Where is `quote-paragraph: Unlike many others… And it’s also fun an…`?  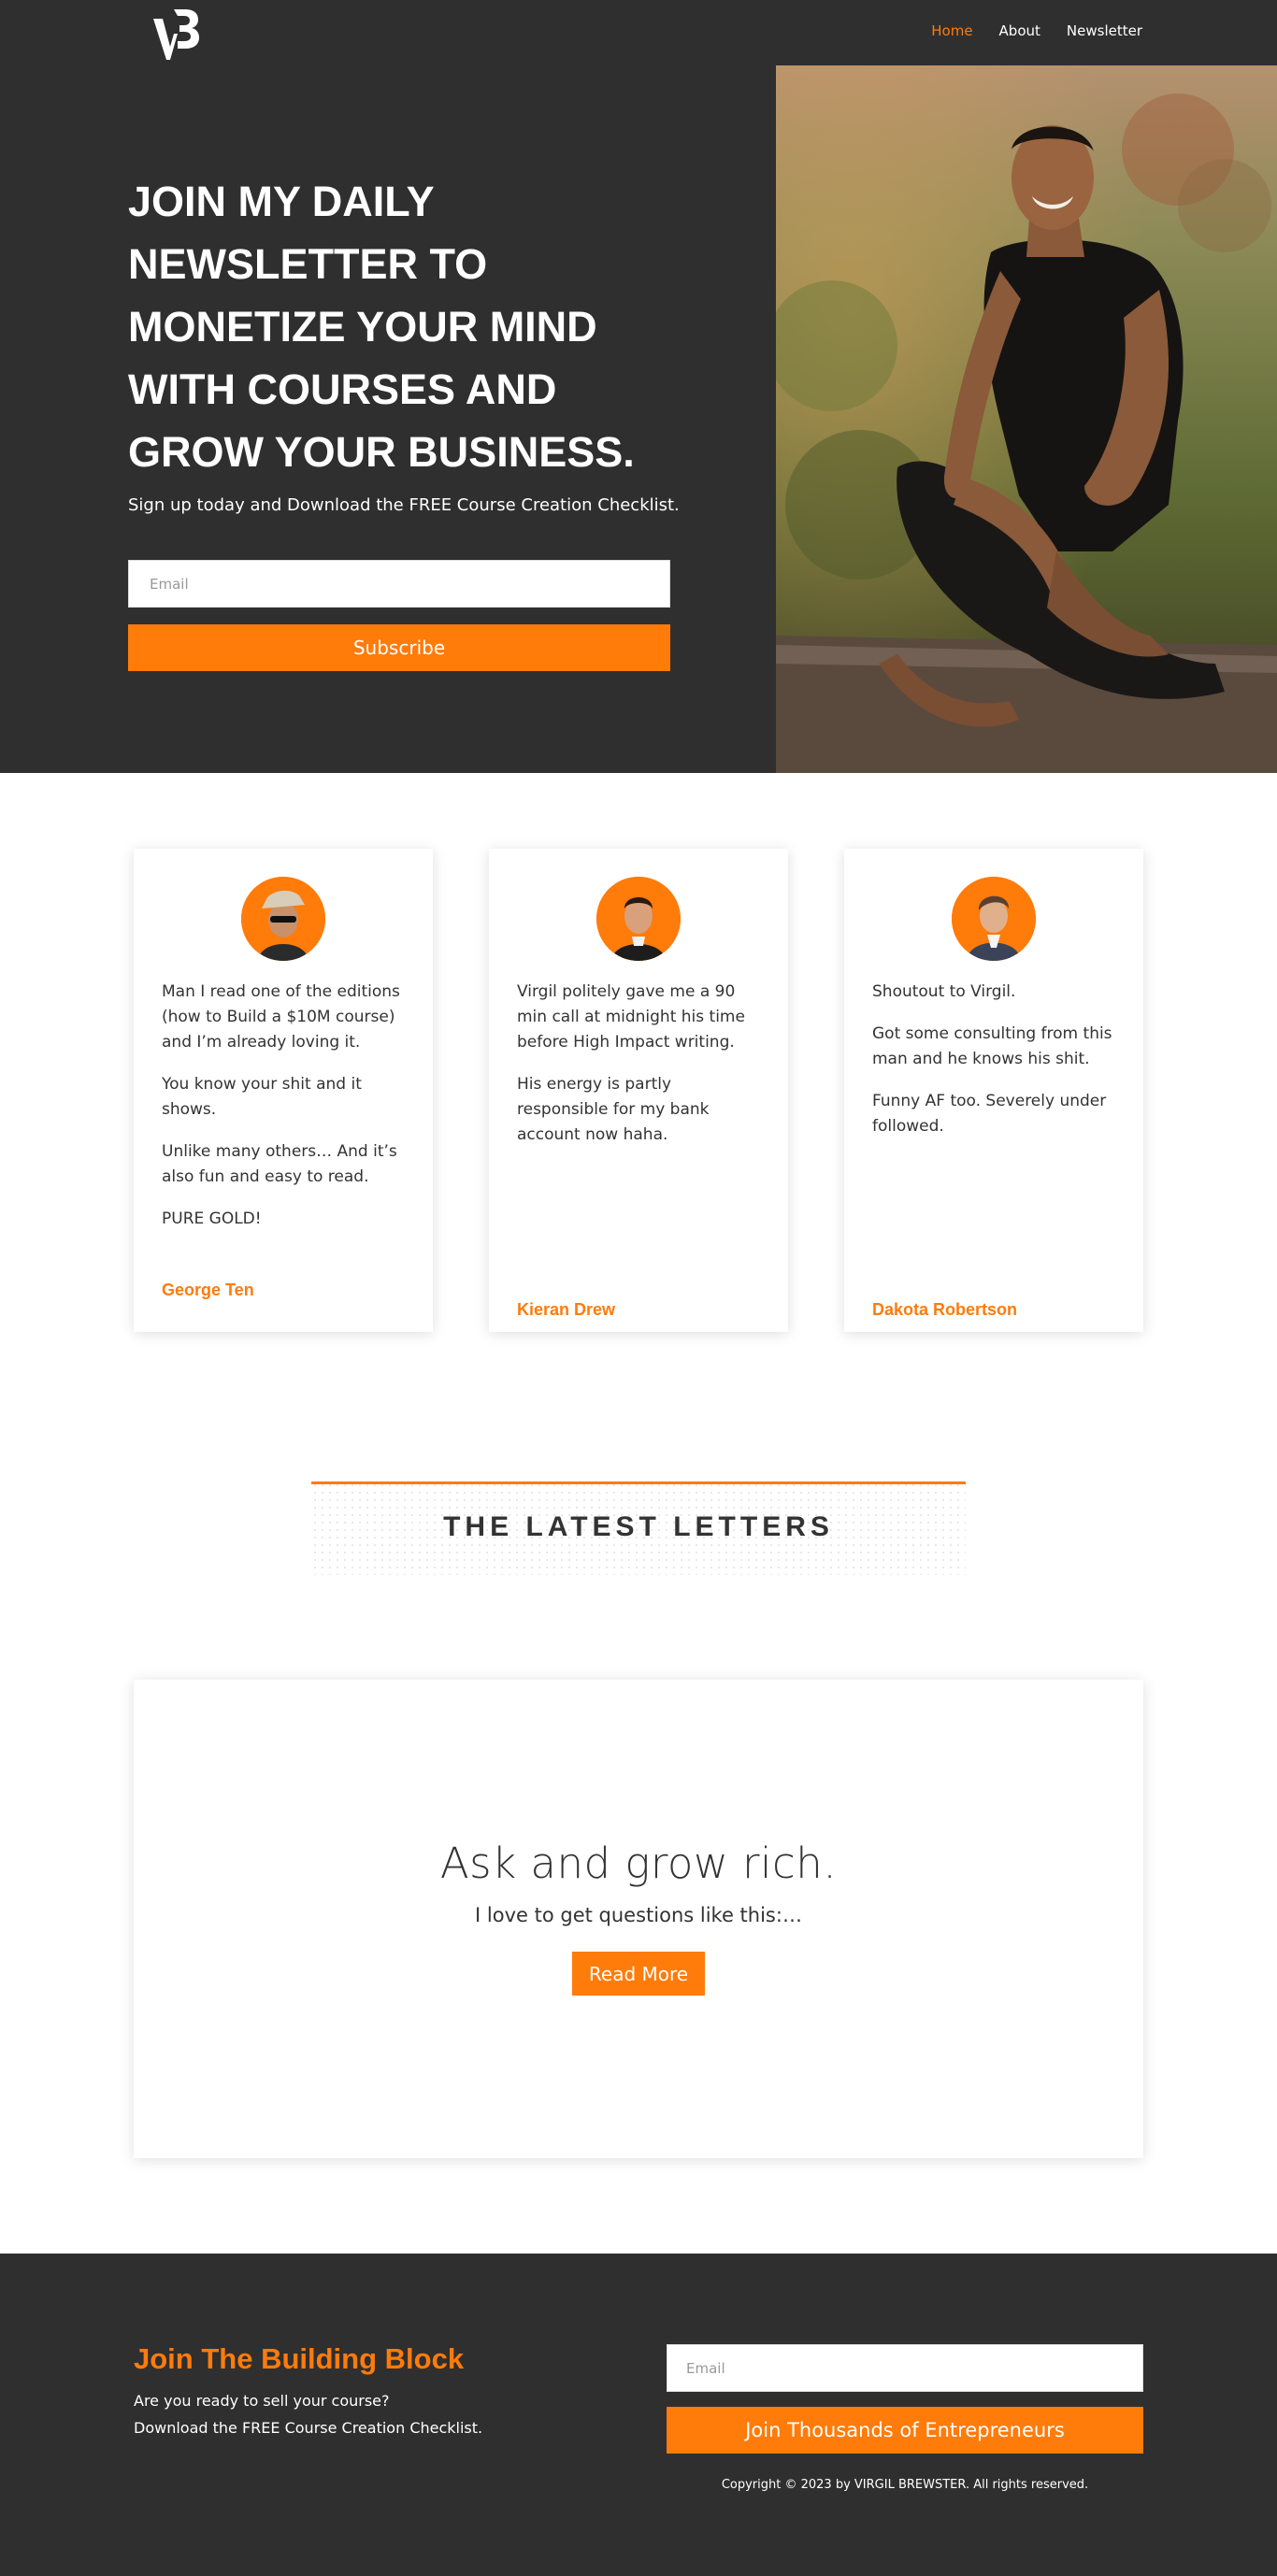 quote-paragraph: Unlike many others… And it’s also fun an… is located at coordinates (280, 1164).